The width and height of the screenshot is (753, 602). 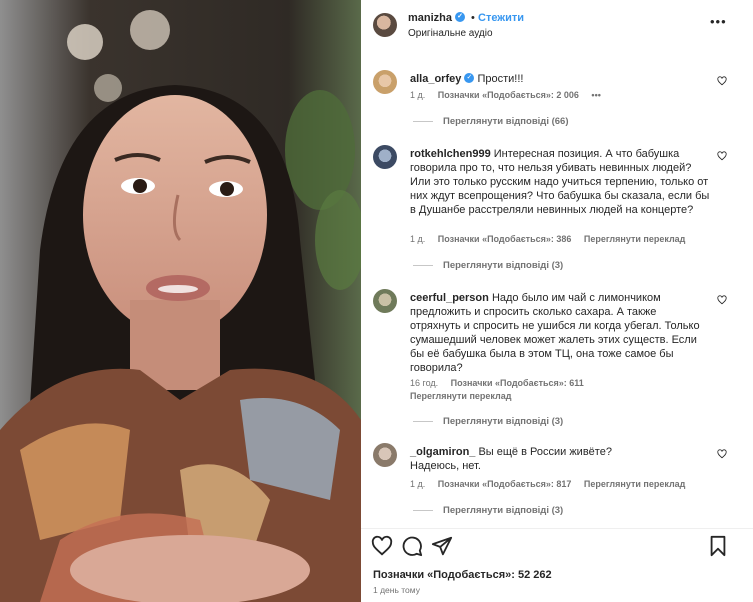 What do you see at coordinates (412, 546) in the screenshot?
I see `comment-icon` at bounding box center [412, 546].